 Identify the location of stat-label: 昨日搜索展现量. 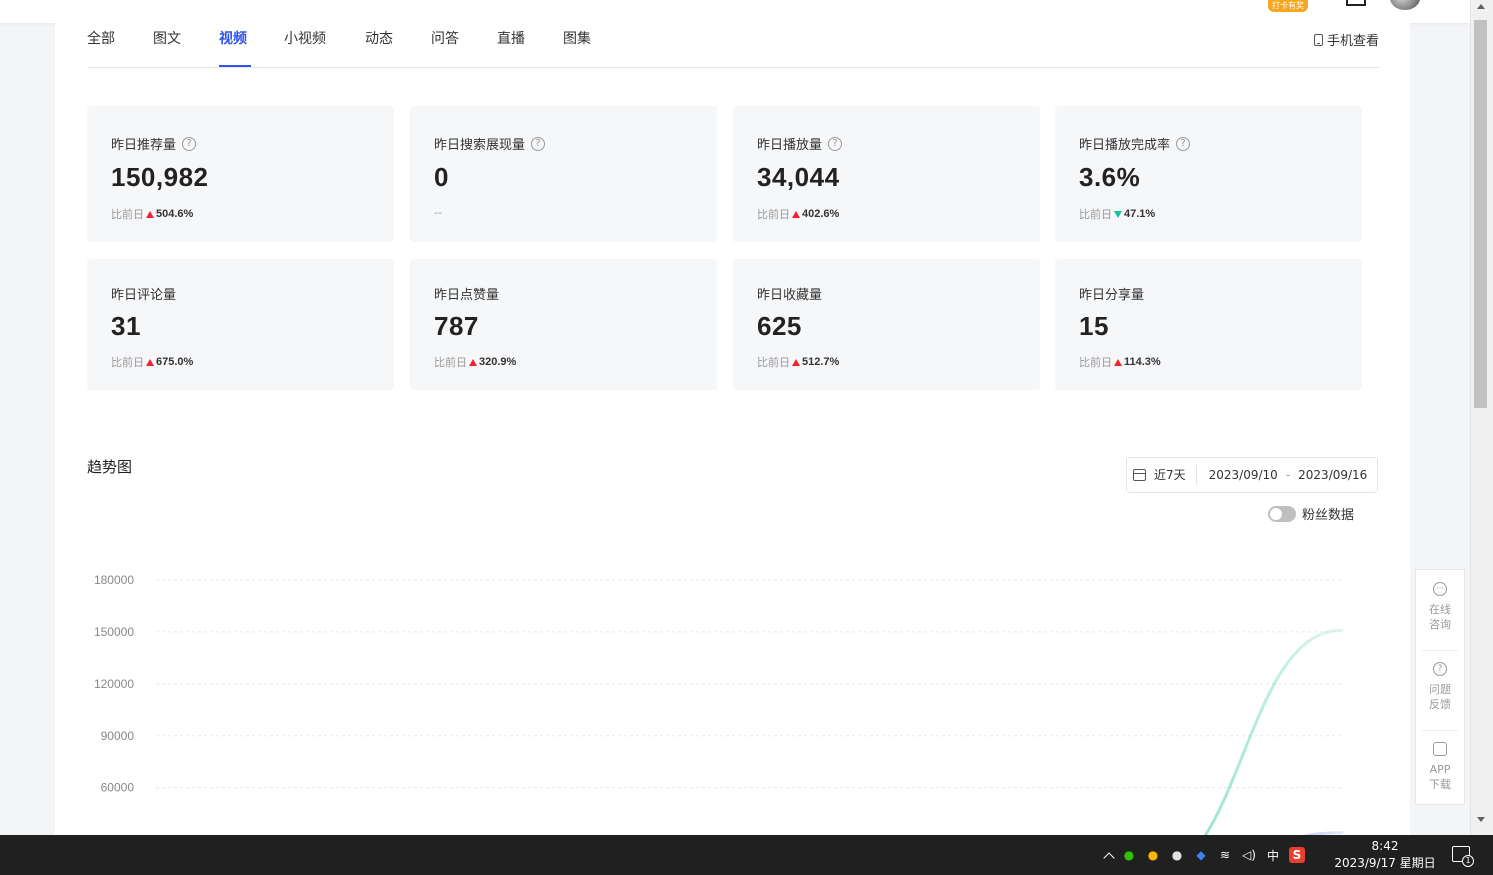
(480, 145).